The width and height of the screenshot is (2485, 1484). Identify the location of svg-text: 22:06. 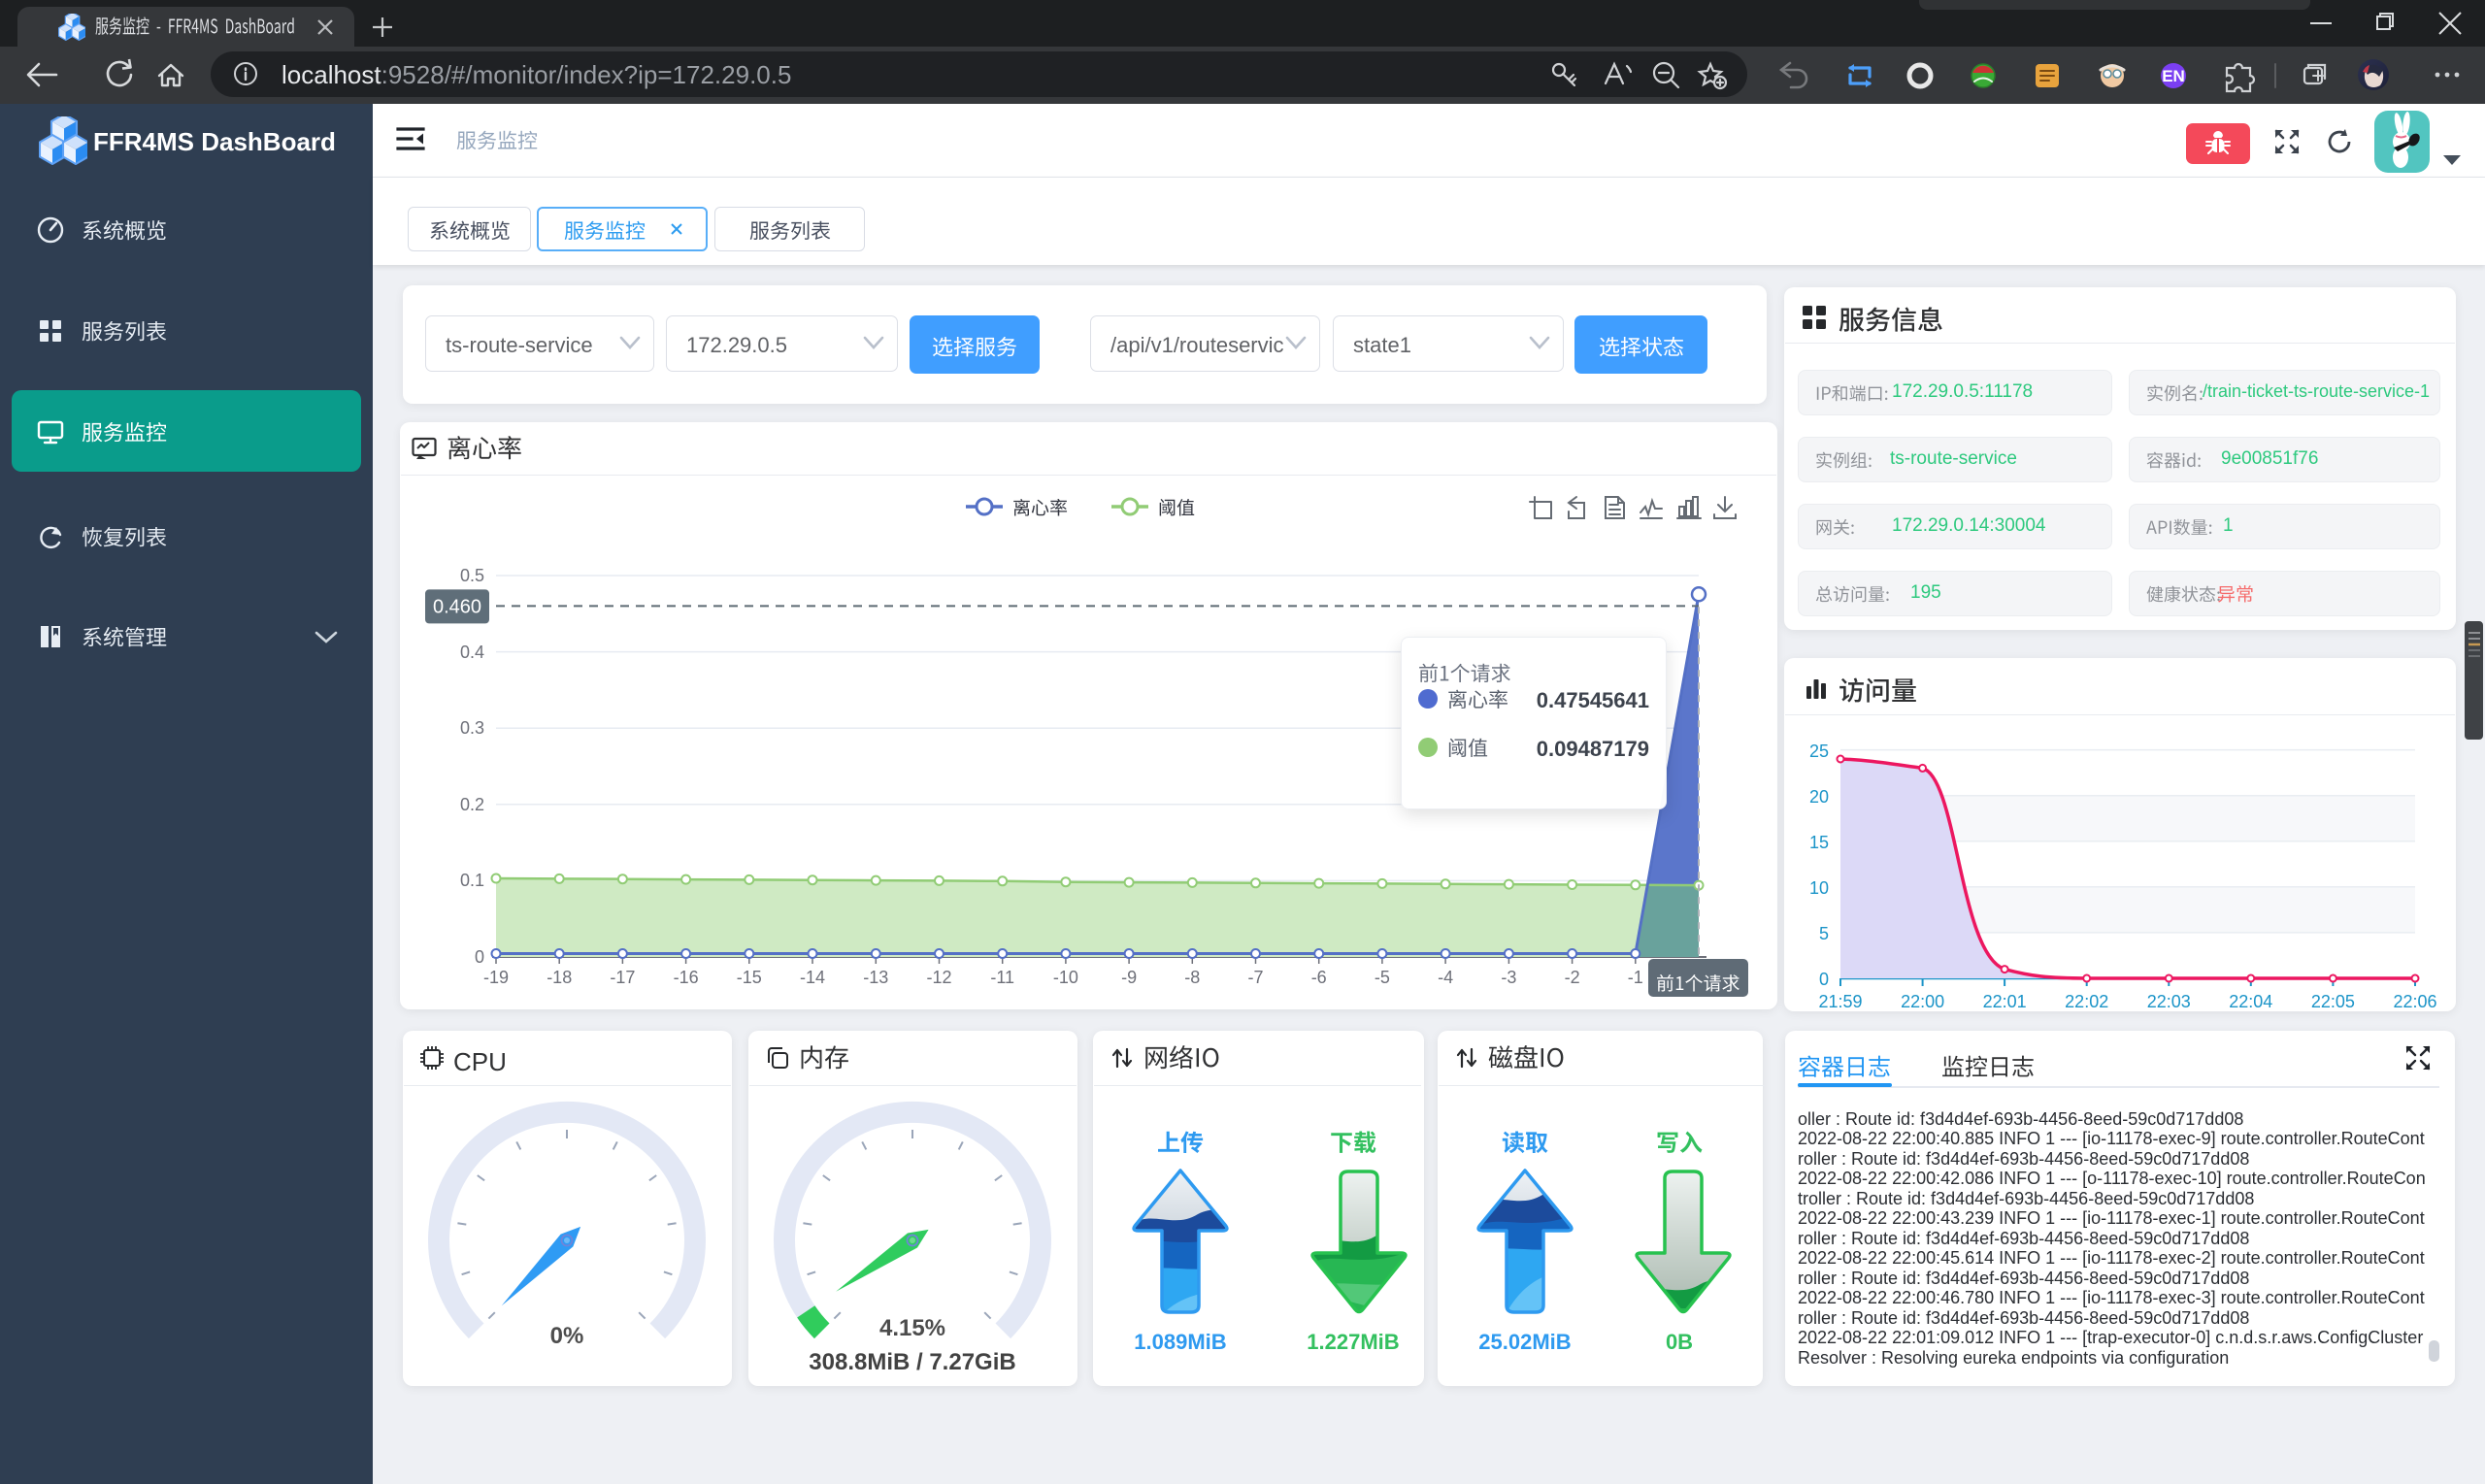
(2415, 1001).